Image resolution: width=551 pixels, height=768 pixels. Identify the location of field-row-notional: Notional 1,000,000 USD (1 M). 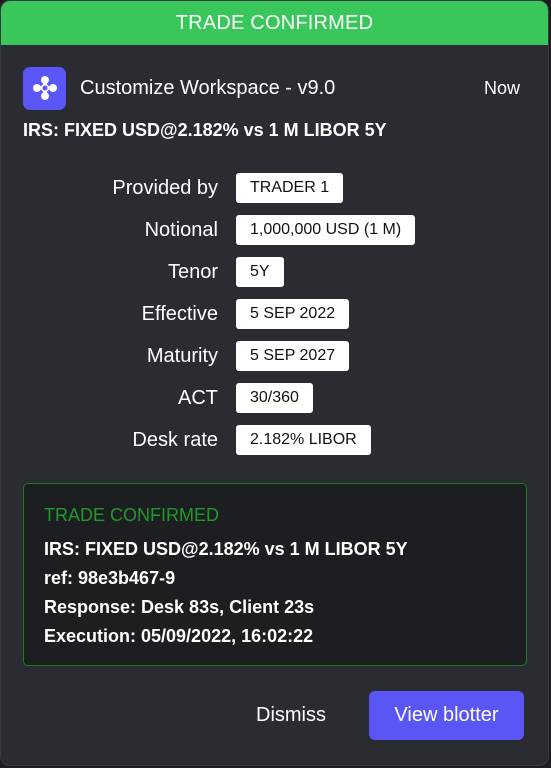
(274, 230).